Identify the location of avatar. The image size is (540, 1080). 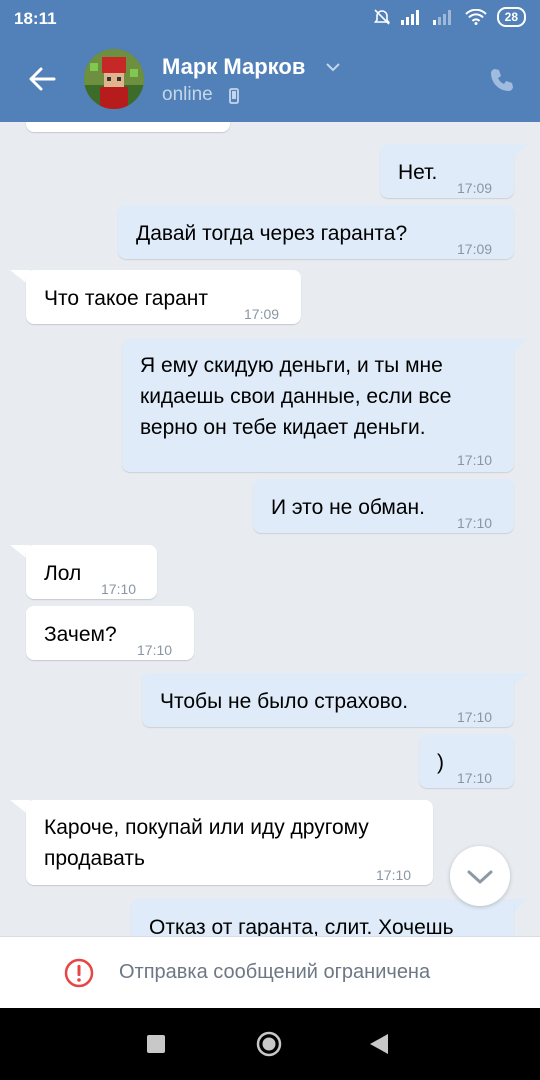
(114, 79).